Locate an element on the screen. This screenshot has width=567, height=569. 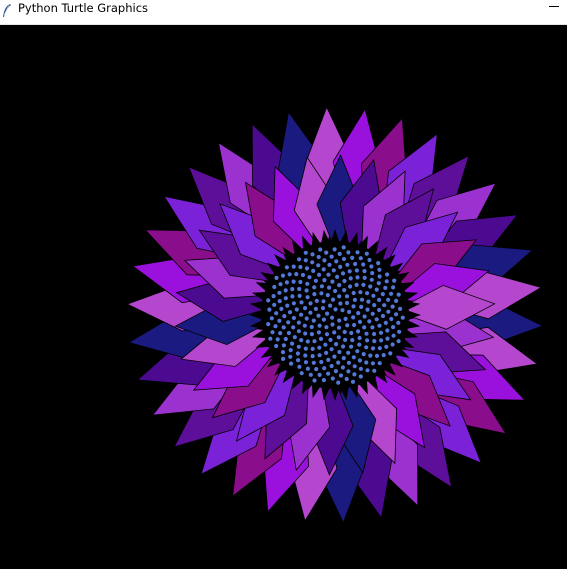
title-bar: Python Turtle Graphics is located at coordinates (283, 12).